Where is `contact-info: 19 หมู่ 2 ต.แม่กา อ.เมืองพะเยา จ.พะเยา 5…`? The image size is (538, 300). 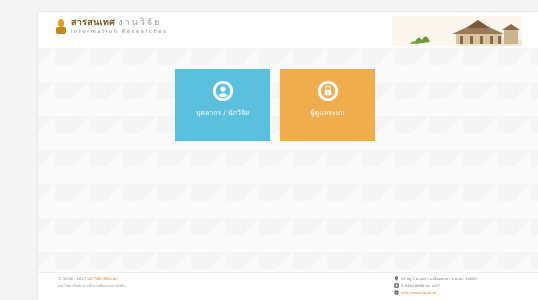
contact-info: 19 หมู่ 2 ต.แม่กา อ.เมืองพะเยา จ.พะเยา 5… is located at coordinates (435, 285).